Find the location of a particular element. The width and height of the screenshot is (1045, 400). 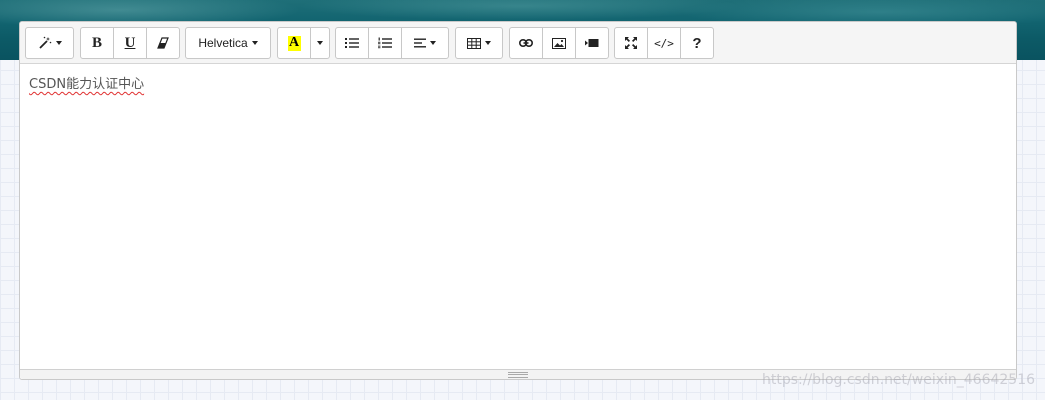

paragraph-group is located at coordinates (392, 43).